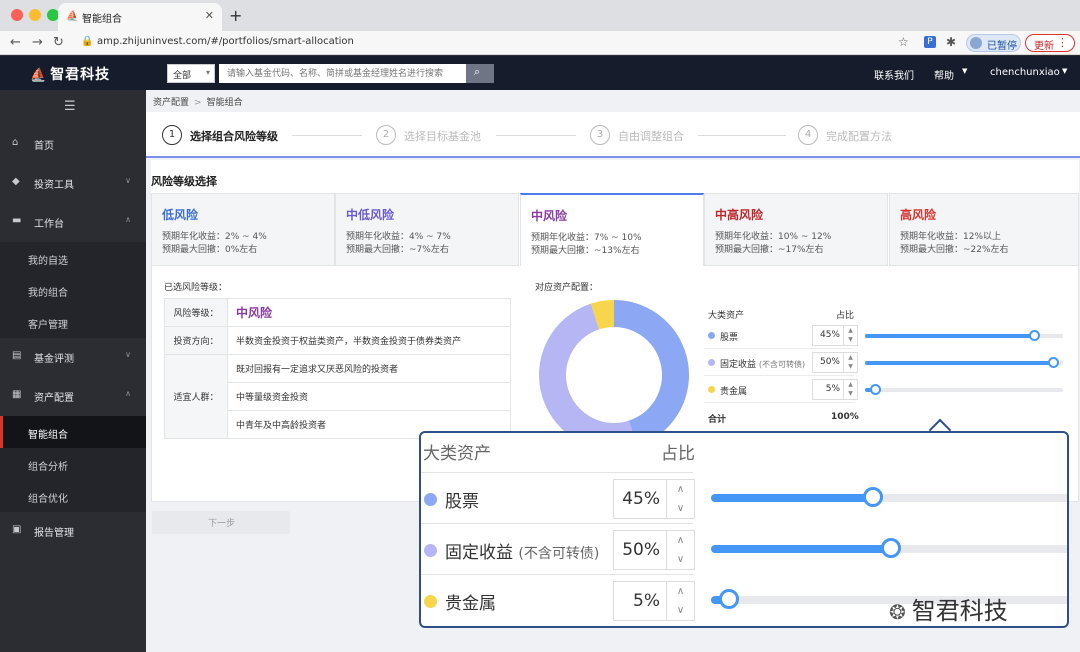 This screenshot has width=1080, height=652. I want to click on precious-metal-percent-stepper: 5% ▲ ▼, so click(835, 389).